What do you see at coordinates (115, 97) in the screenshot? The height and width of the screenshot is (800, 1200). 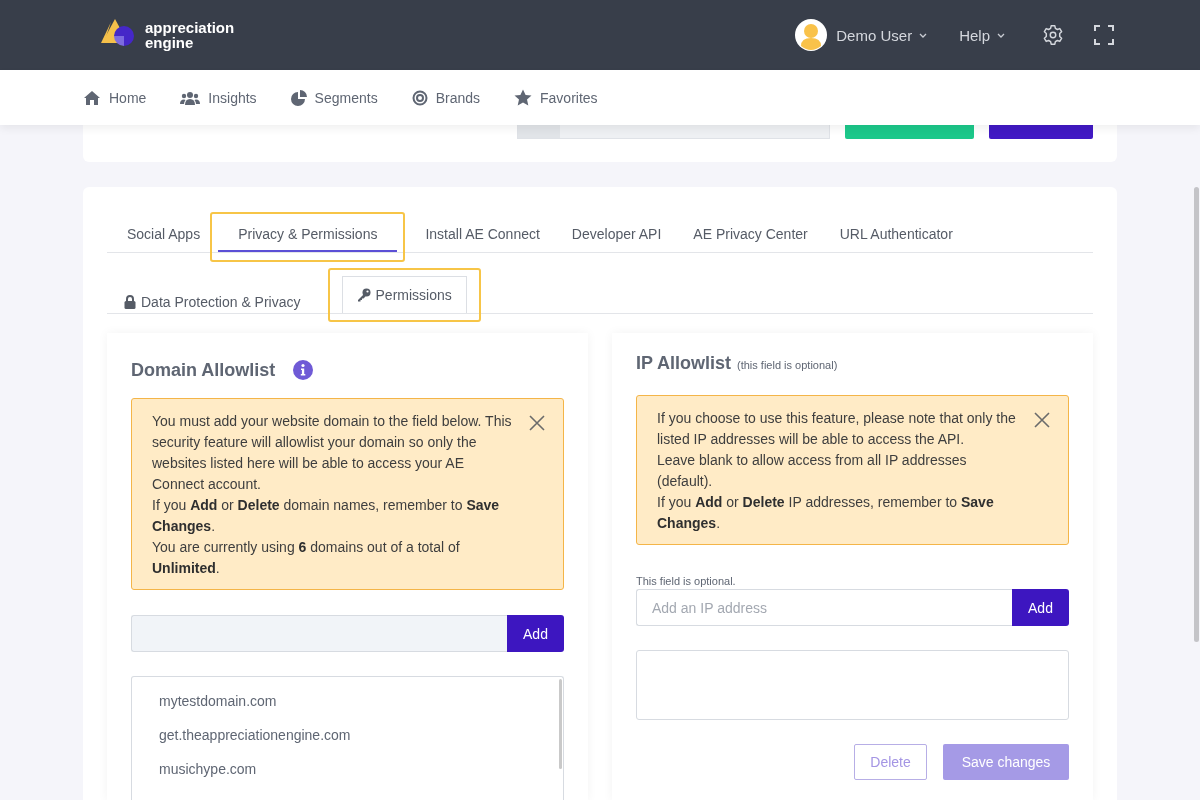 I see `nav-link: Home` at bounding box center [115, 97].